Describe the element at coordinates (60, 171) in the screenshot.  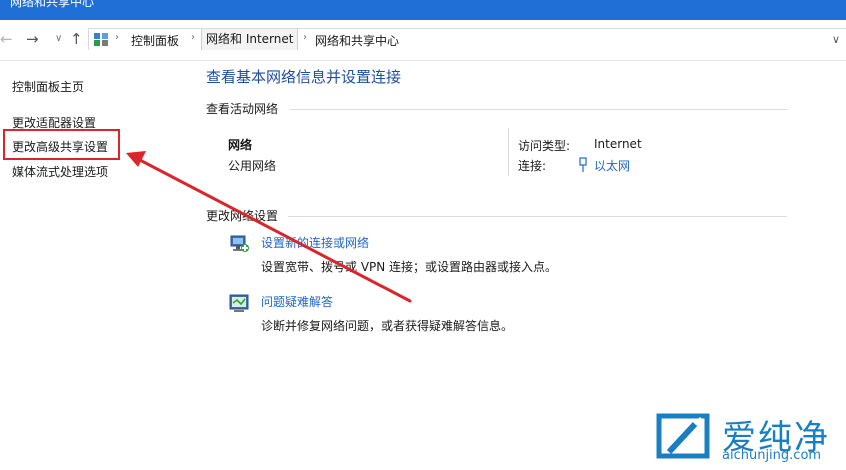
I see `sidebar-item-media-streaming: 媒体流式处理选项` at that location.